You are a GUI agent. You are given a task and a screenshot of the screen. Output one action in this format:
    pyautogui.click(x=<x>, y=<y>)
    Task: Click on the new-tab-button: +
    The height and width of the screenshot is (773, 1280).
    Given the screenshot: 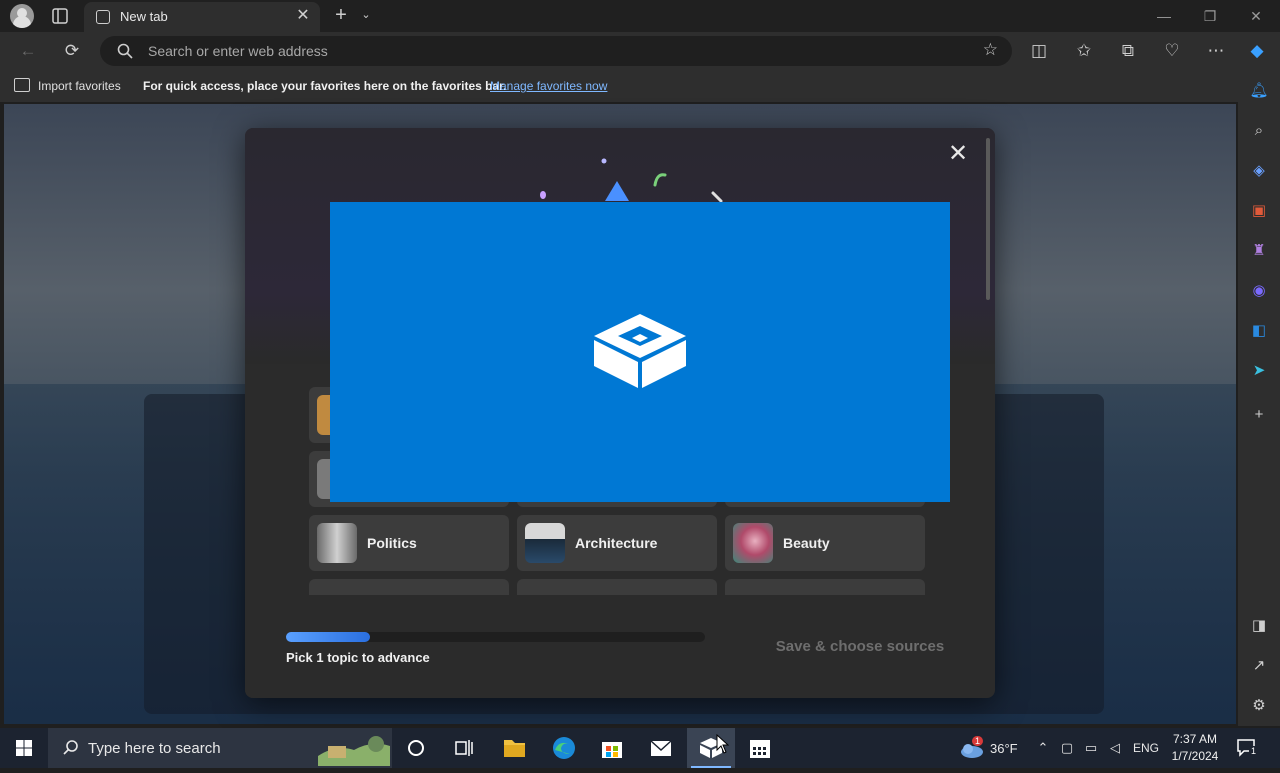 What is the action you would take?
    pyautogui.click(x=341, y=15)
    